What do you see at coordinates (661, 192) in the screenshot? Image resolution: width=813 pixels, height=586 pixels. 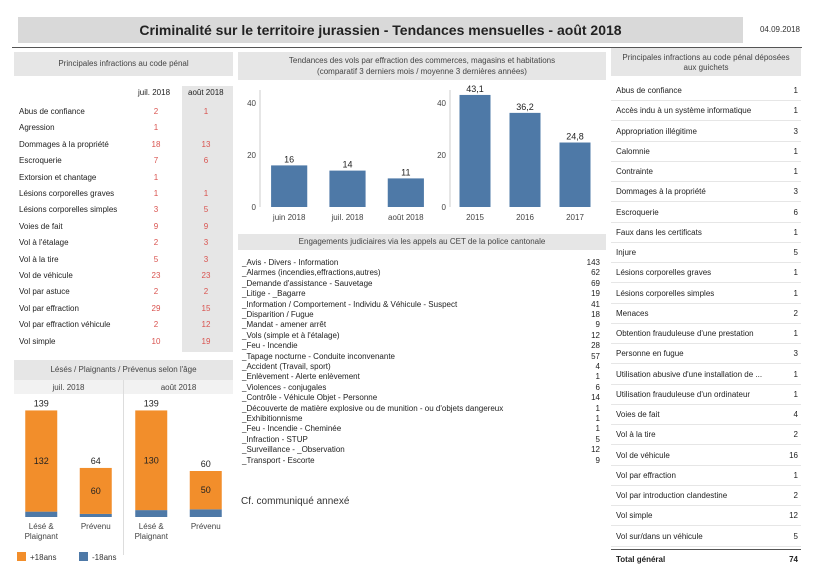 I see `offence-name: Dommages à la propriété` at bounding box center [661, 192].